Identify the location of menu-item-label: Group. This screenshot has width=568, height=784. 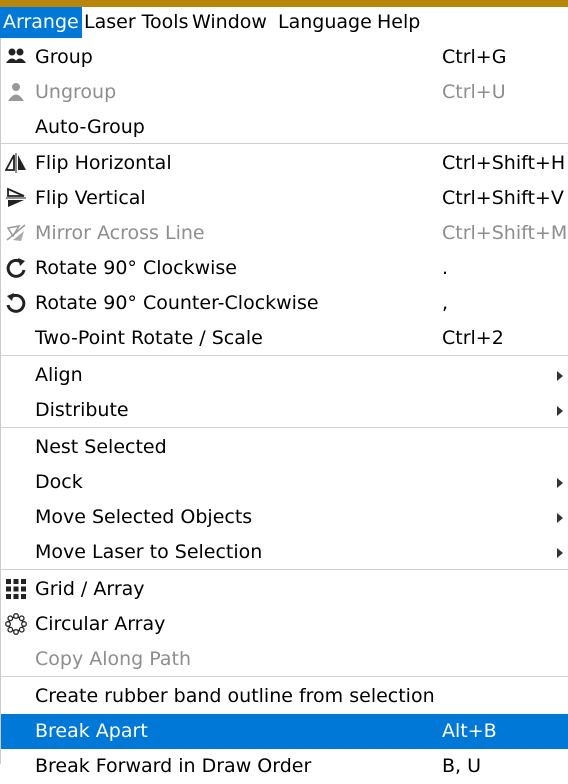
(64, 57).